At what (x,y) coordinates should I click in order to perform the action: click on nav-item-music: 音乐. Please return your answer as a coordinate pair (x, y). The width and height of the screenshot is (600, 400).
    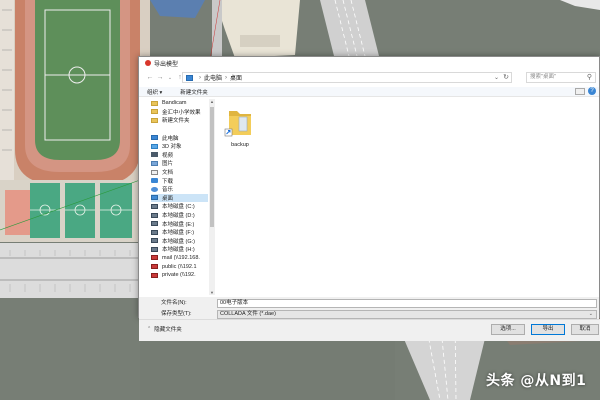
    Looking at the image, I should click on (179, 189).